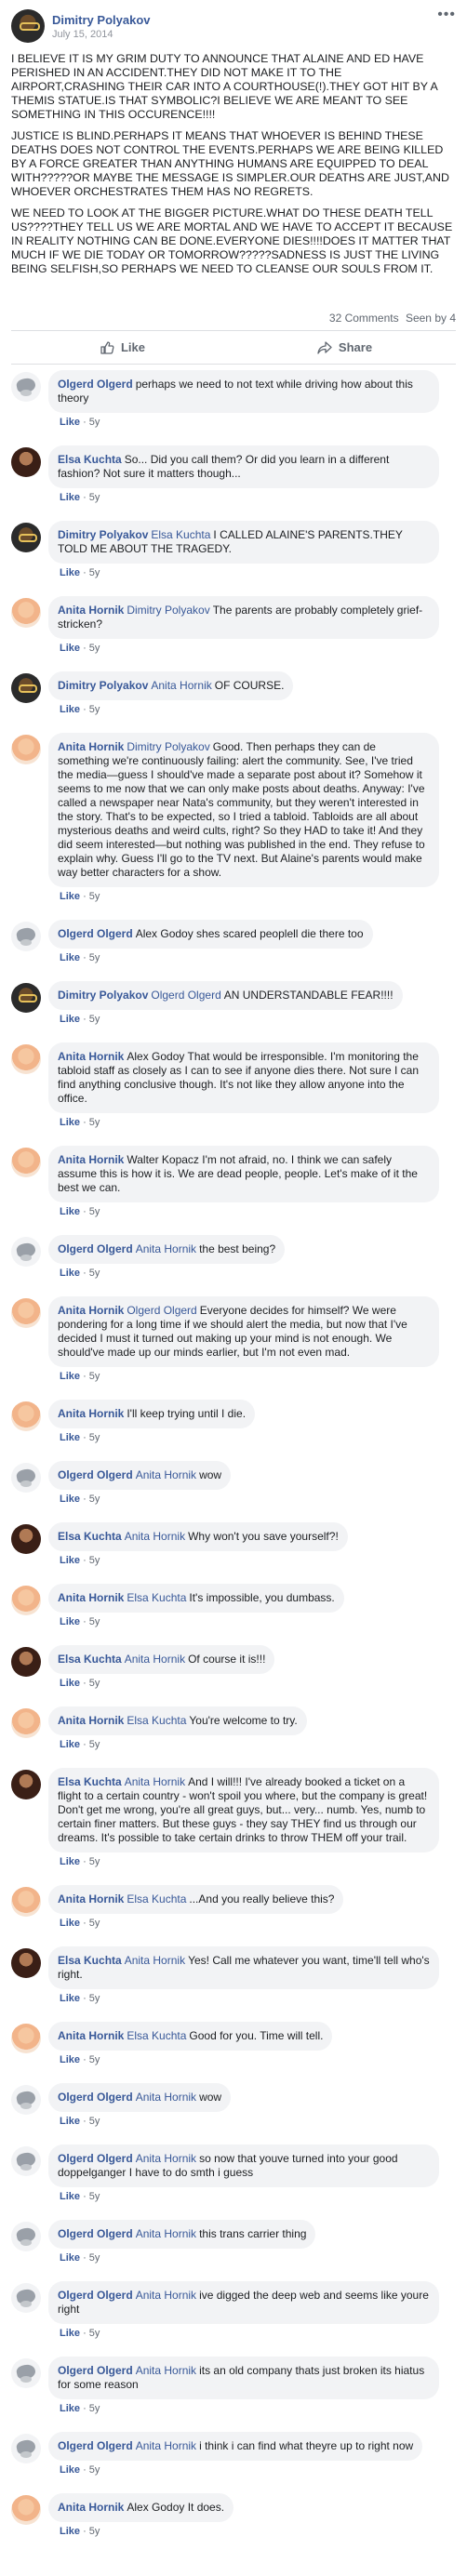 The width and height of the screenshot is (467, 2576). Describe the element at coordinates (185, 995) in the screenshot. I see `comment-mention: Olgerd Olgerd` at that location.